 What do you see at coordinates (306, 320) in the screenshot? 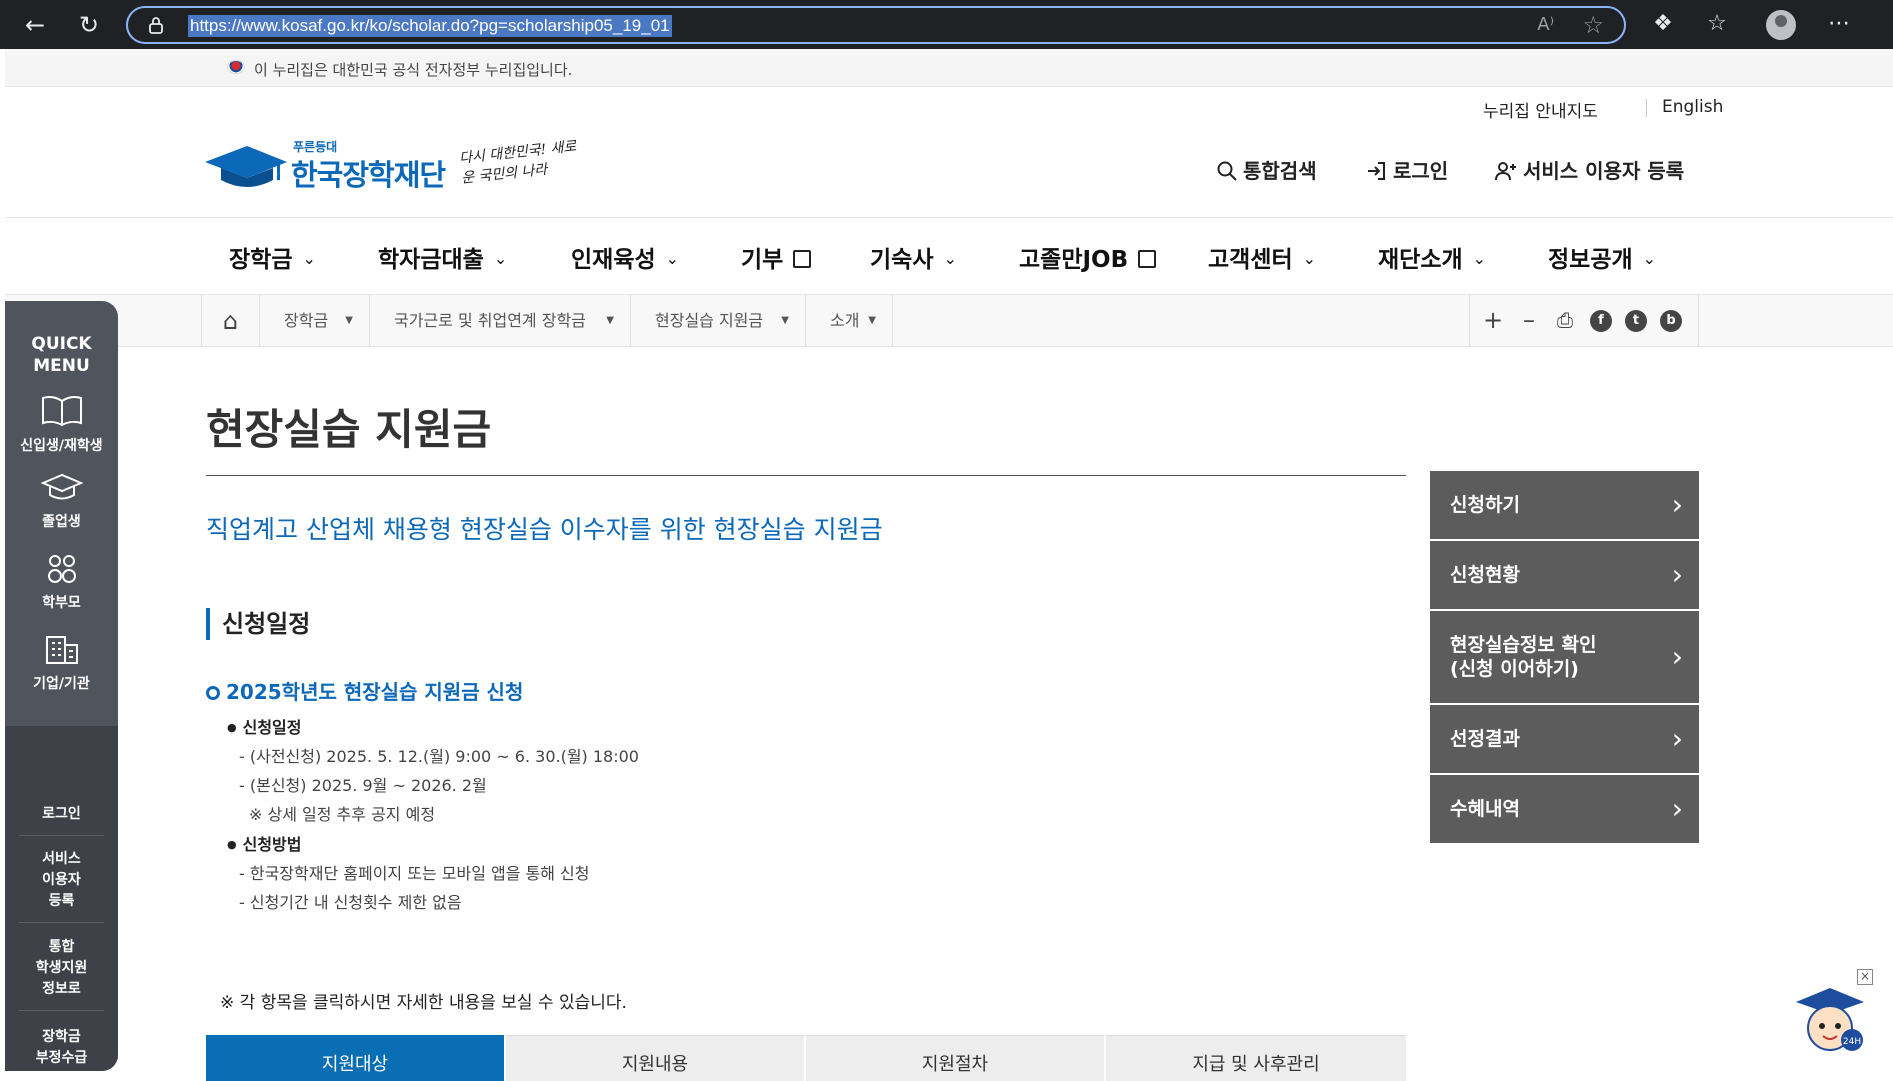
I see `breadcrumb-label: 장학금` at bounding box center [306, 320].